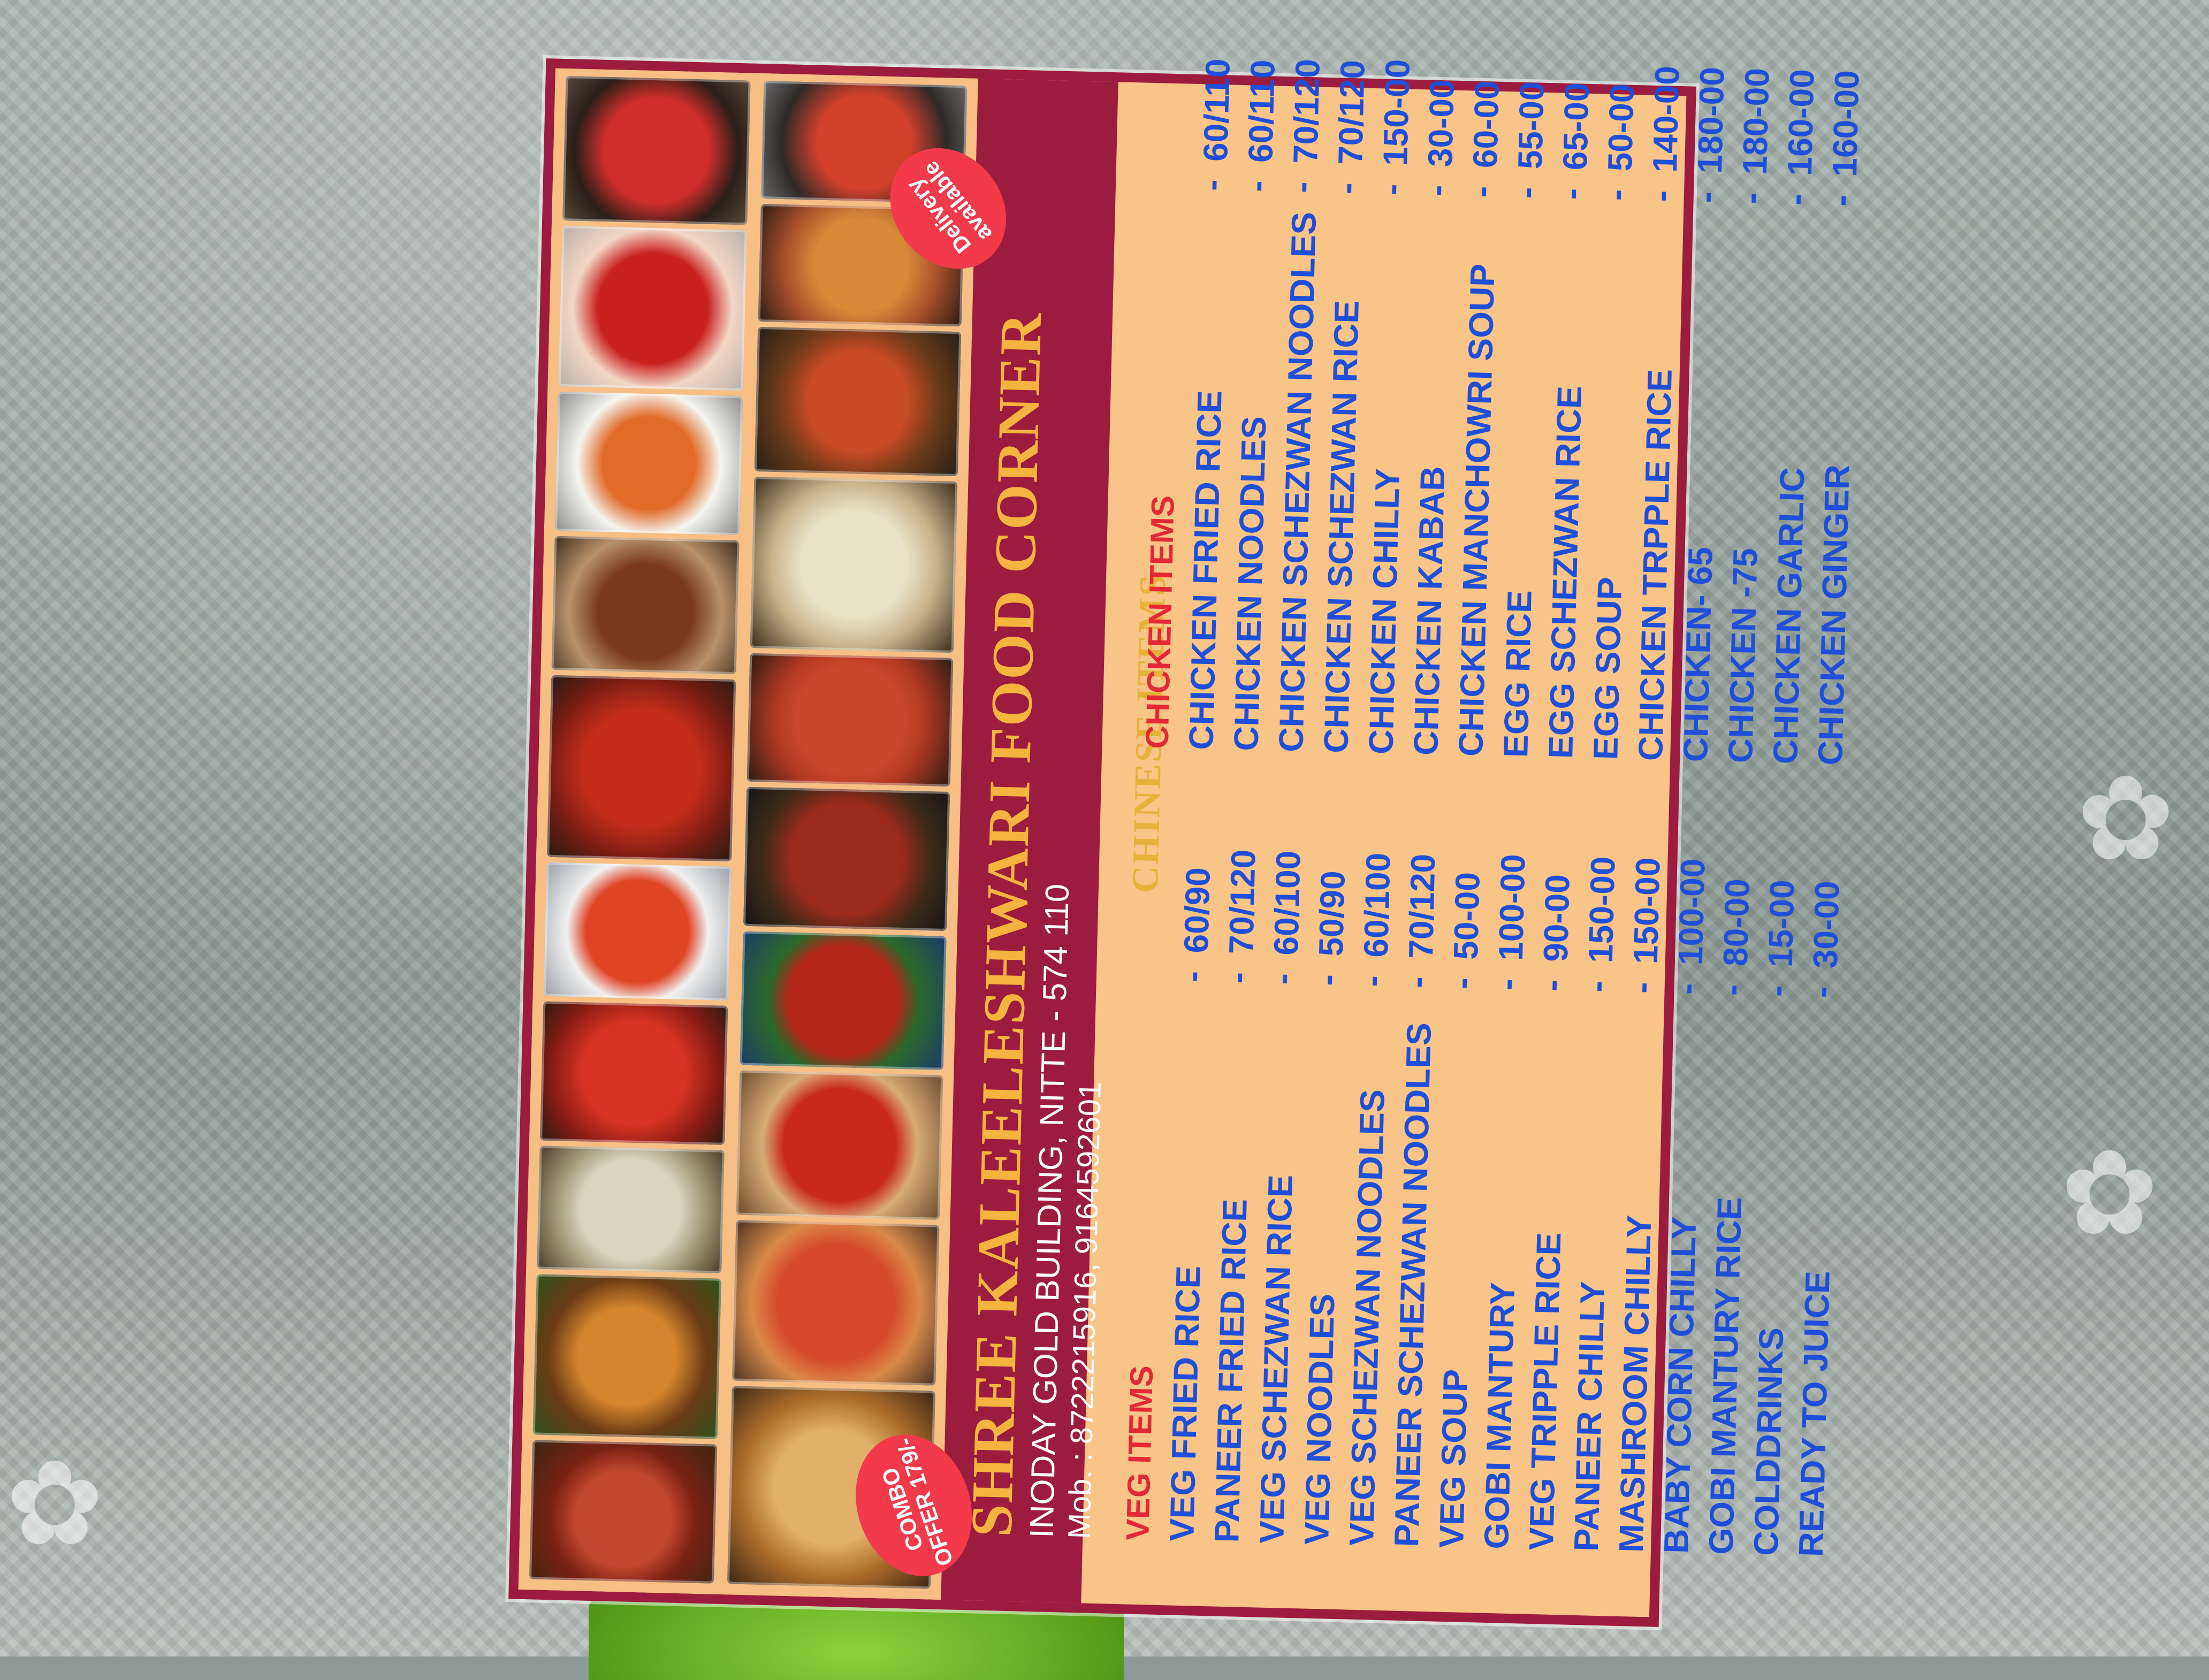 The height and width of the screenshot is (1680, 2209). I want to click on item-price: 60/90, so click(1197, 910).